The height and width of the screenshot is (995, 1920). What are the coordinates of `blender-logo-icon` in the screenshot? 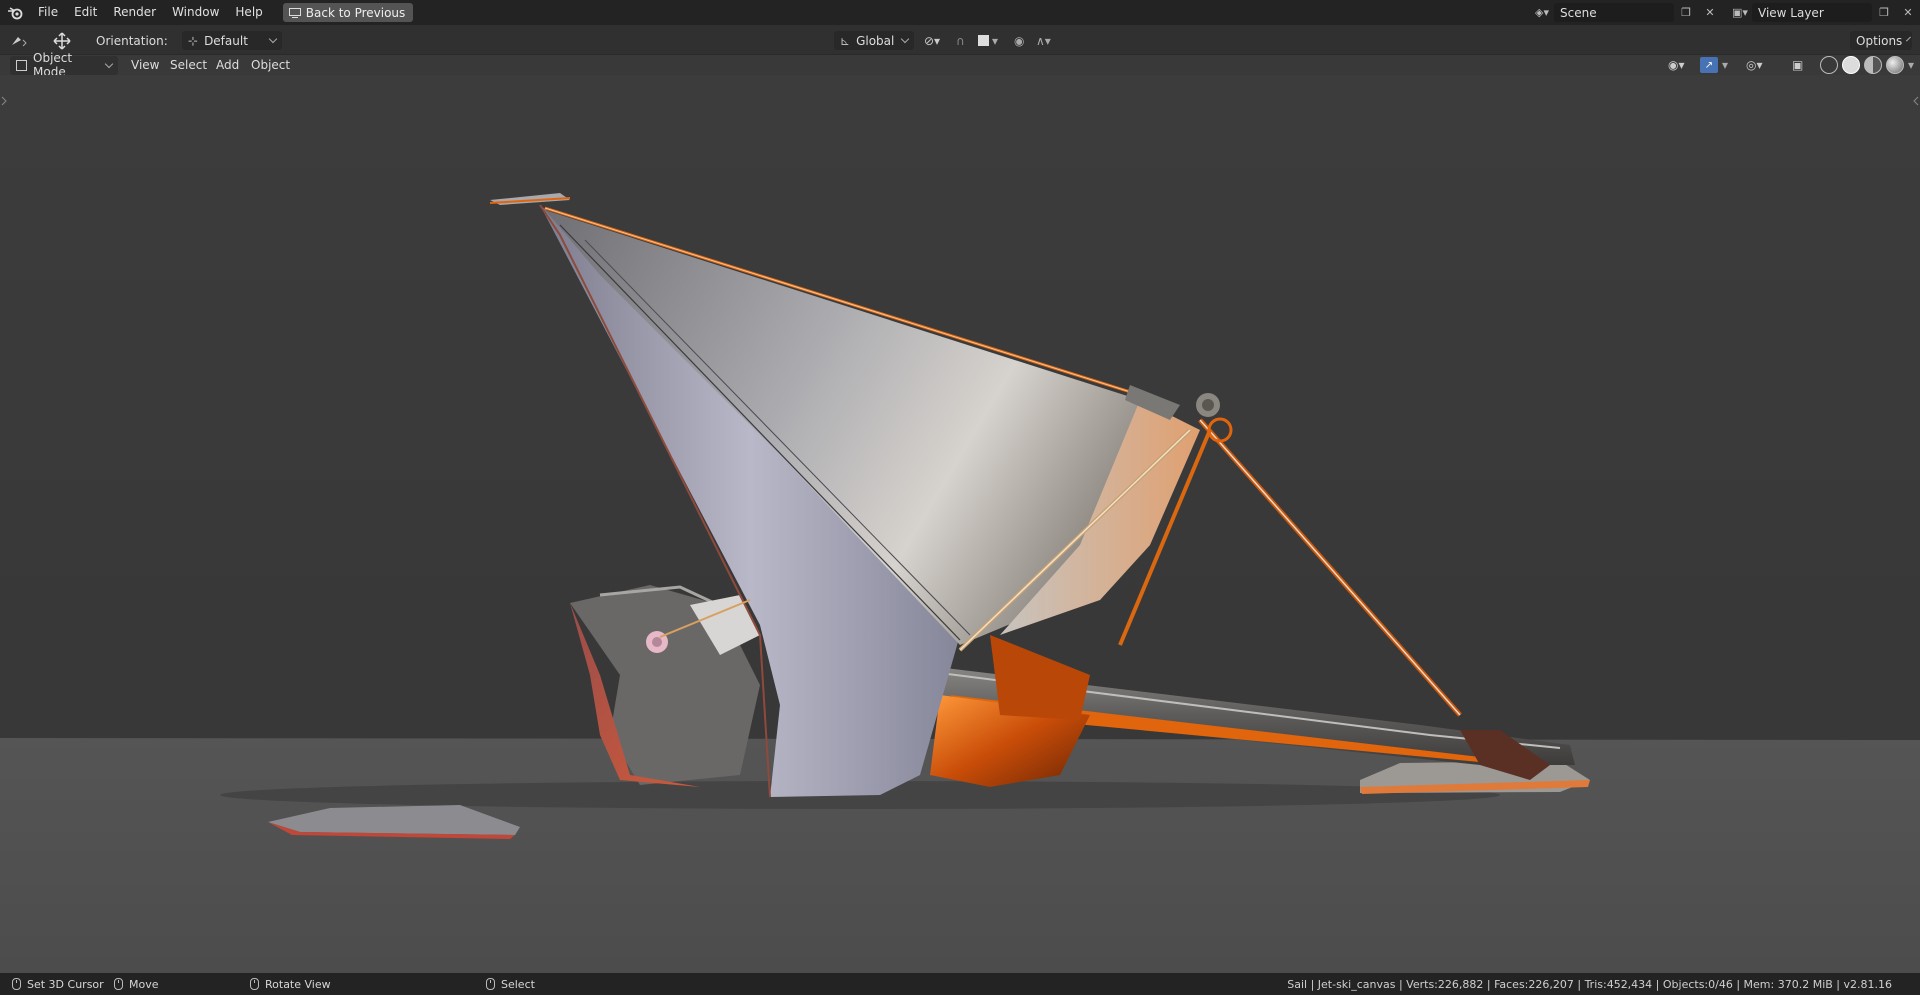 It's located at (15, 12).